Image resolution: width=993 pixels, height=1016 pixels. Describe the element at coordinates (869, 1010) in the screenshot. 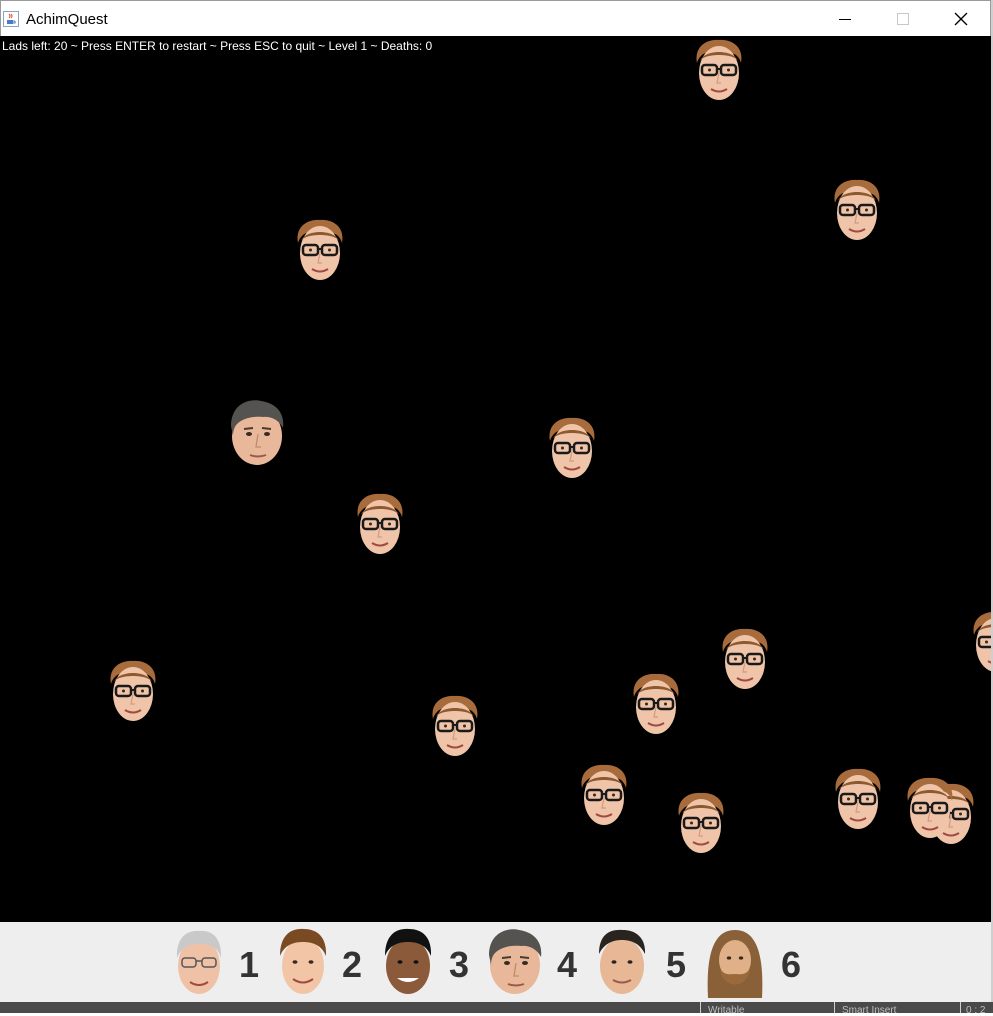

I see `status-insert-mode: Smart Insert` at that location.